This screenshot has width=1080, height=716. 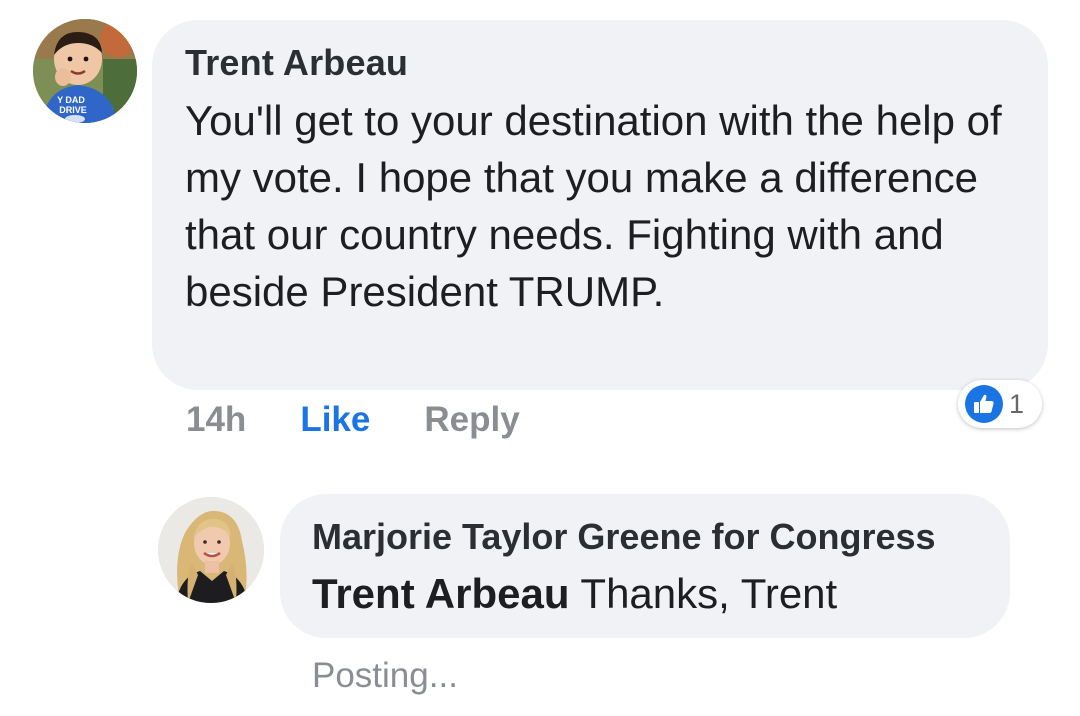 I want to click on reply-button: Reply, so click(x=471, y=420).